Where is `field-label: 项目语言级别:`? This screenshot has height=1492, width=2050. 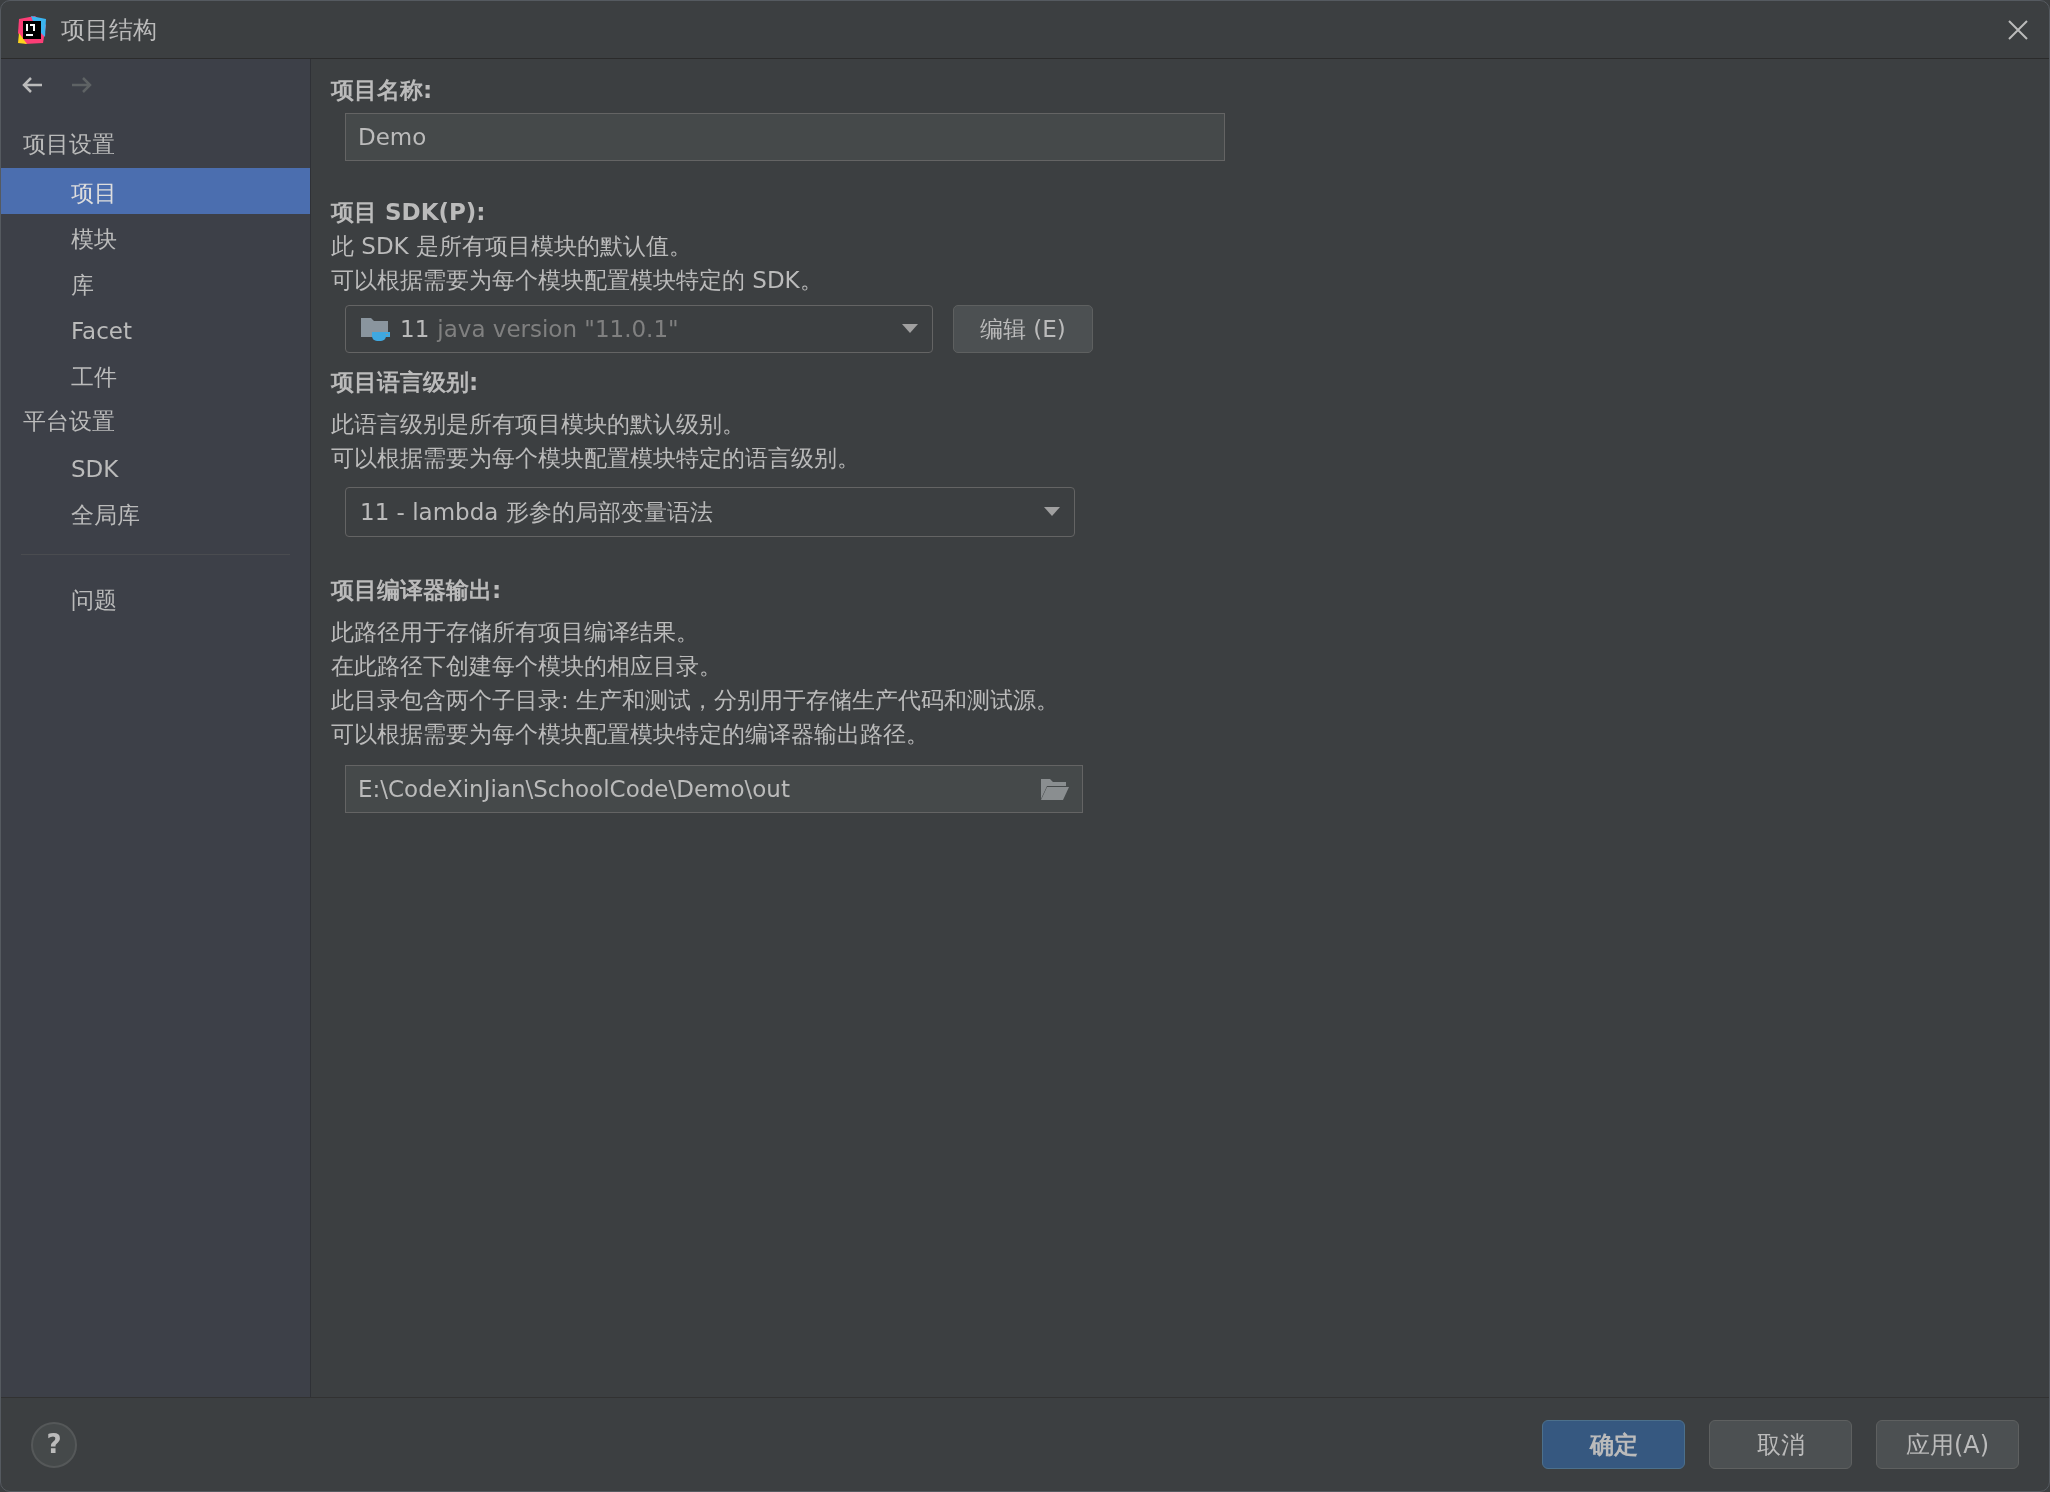 field-label: 项目语言级别: is located at coordinates (405, 382).